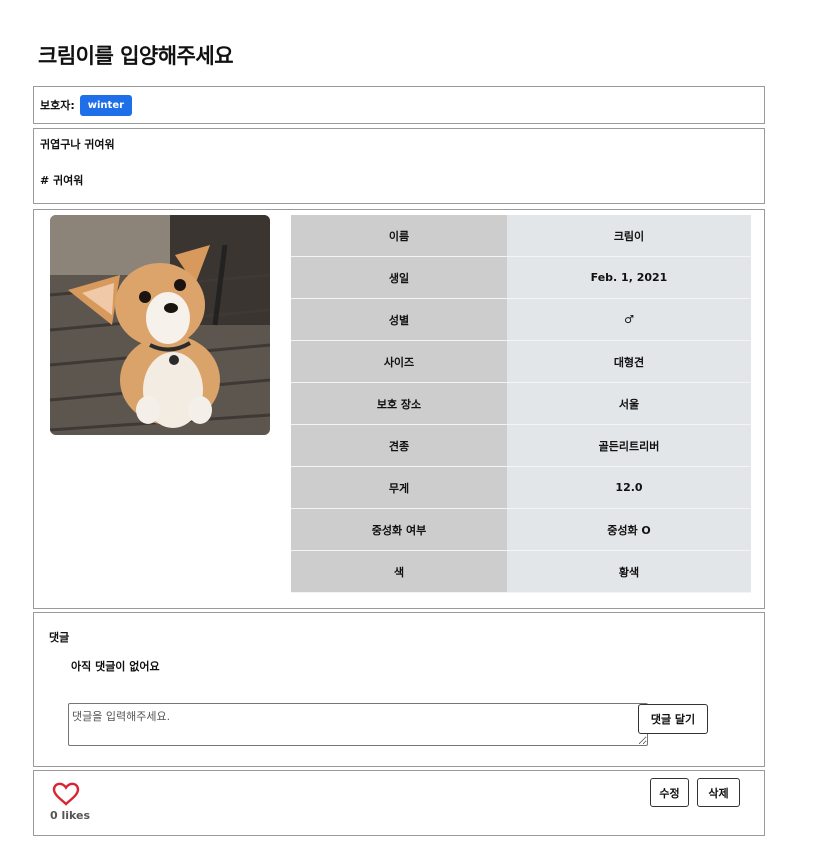  I want to click on edit-button: 수정, so click(669, 792).